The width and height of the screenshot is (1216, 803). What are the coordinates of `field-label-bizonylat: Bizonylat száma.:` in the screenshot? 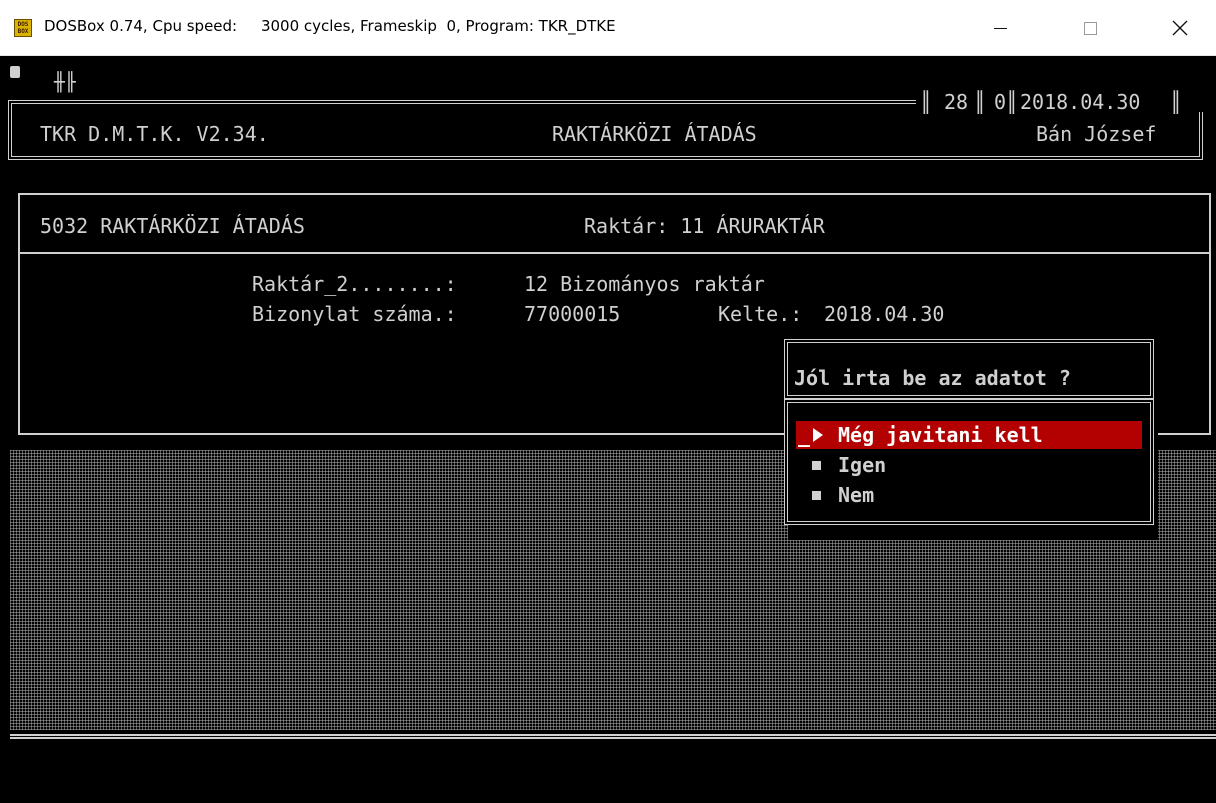 It's located at (354, 314).